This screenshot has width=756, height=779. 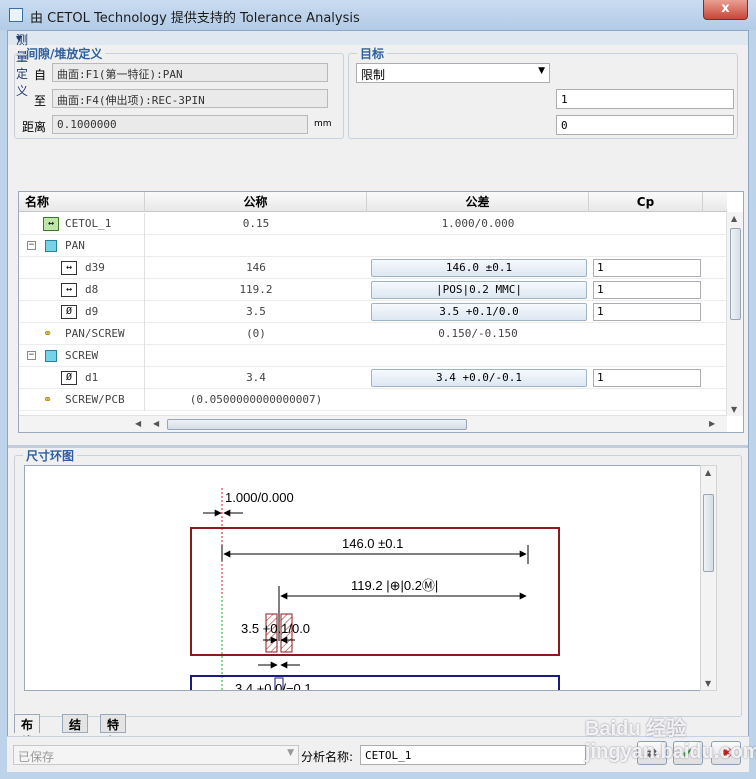 What do you see at coordinates (92, 377) in the screenshot?
I see `row-name: d1` at bounding box center [92, 377].